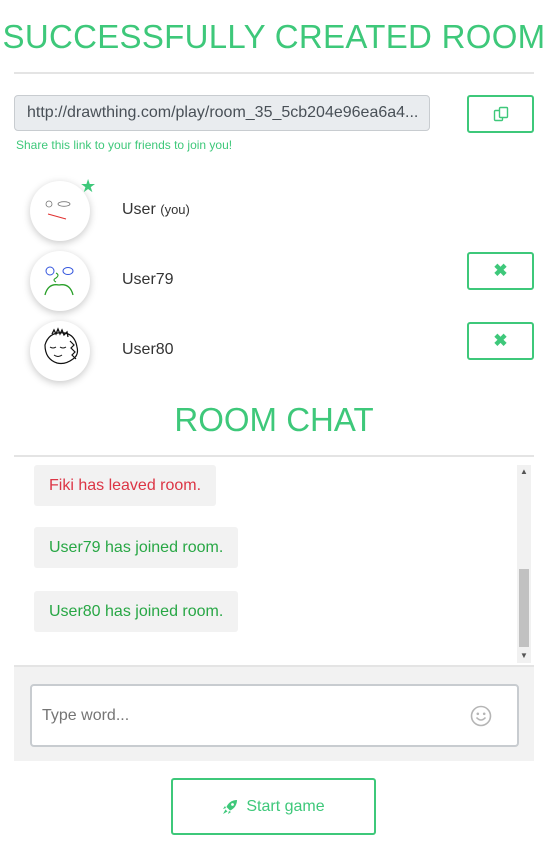  I want to click on player-name: User (you), so click(156, 210).